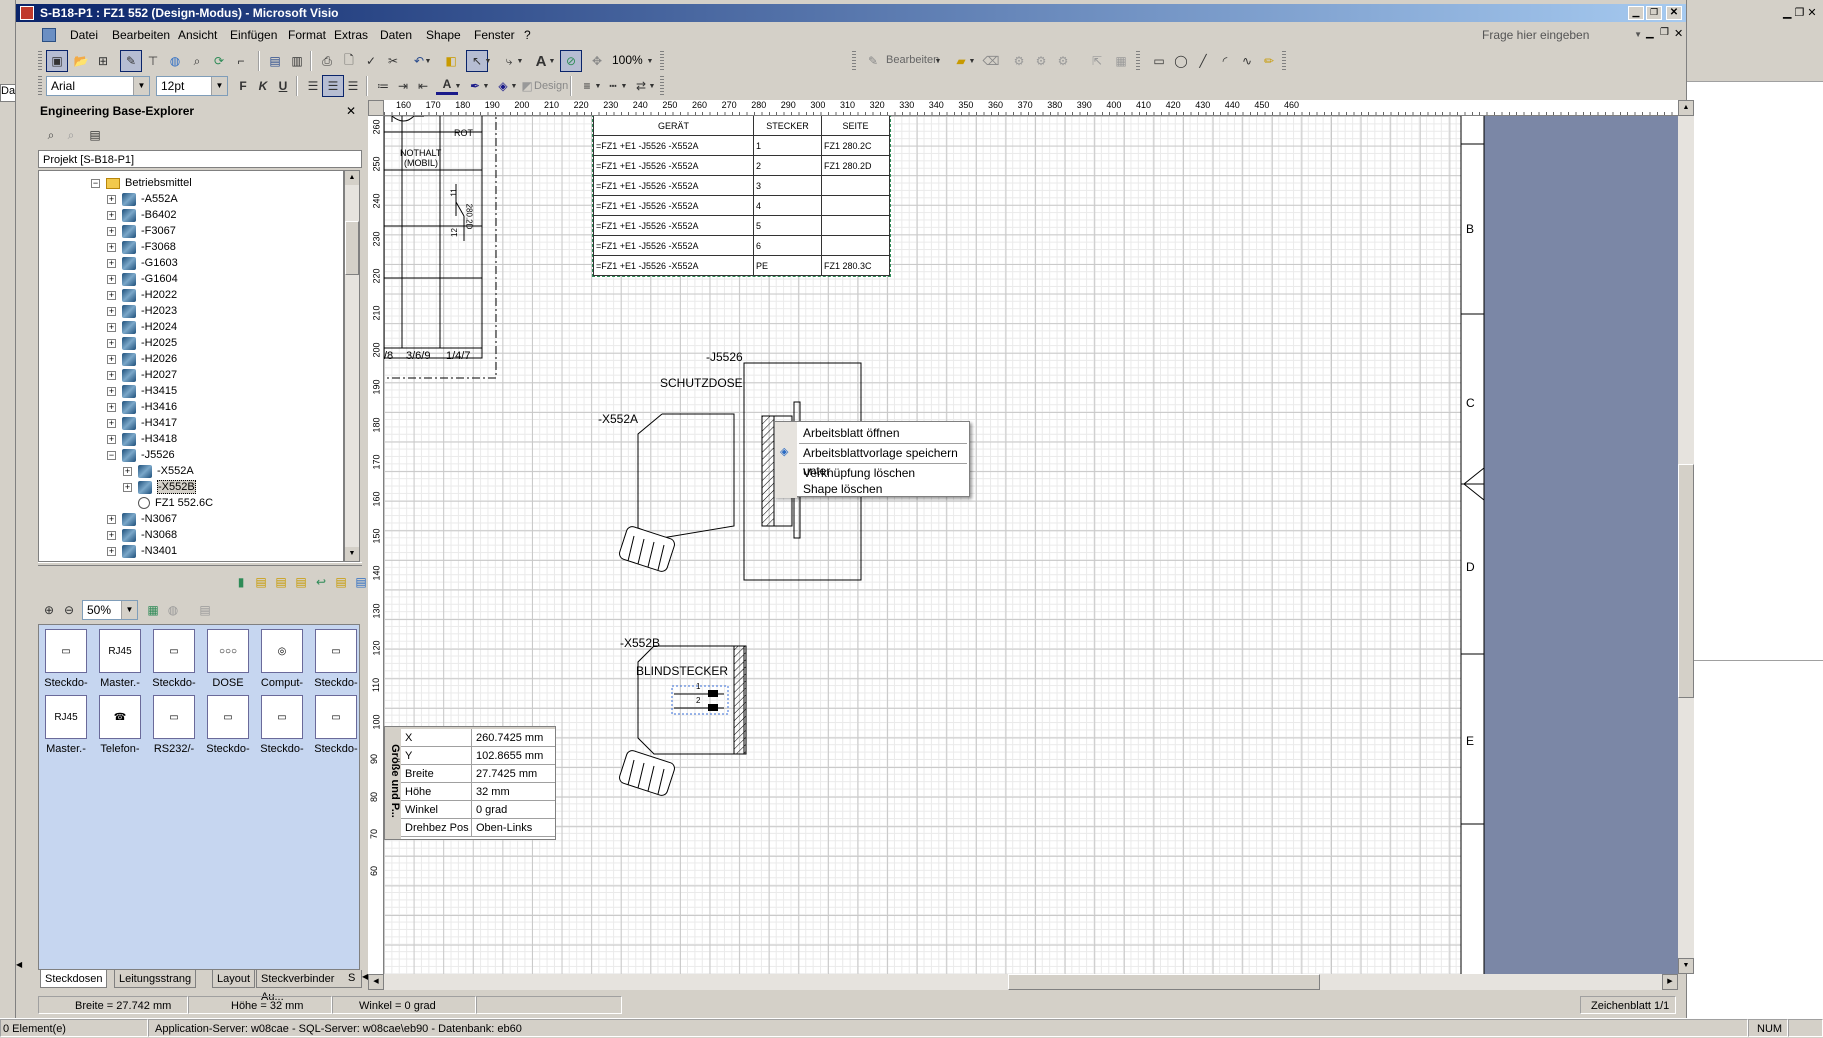 The width and height of the screenshot is (1823, 1038). I want to click on help-search-input: Frage hier eingeben ▼, so click(1560, 36).